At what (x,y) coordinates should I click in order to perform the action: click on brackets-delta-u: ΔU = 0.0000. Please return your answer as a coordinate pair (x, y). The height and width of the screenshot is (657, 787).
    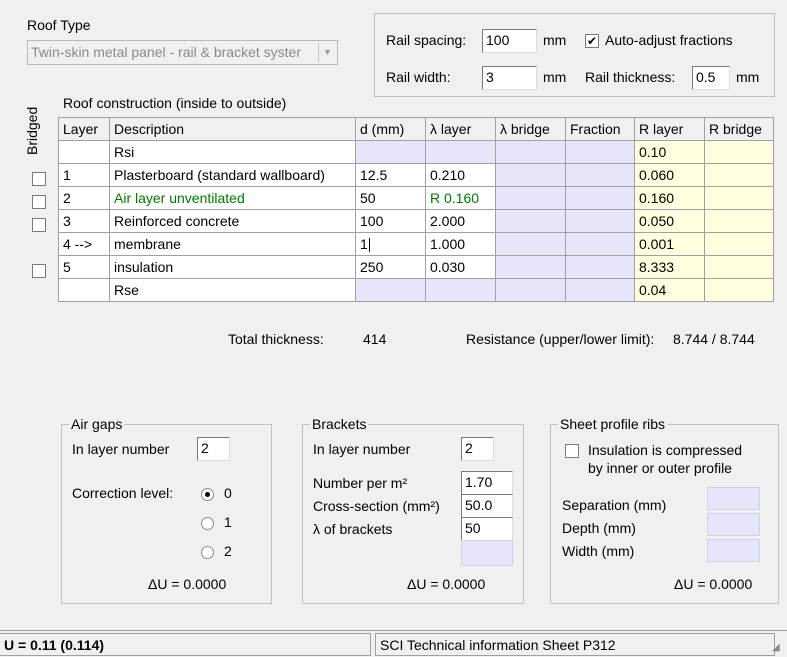
    Looking at the image, I should click on (446, 584).